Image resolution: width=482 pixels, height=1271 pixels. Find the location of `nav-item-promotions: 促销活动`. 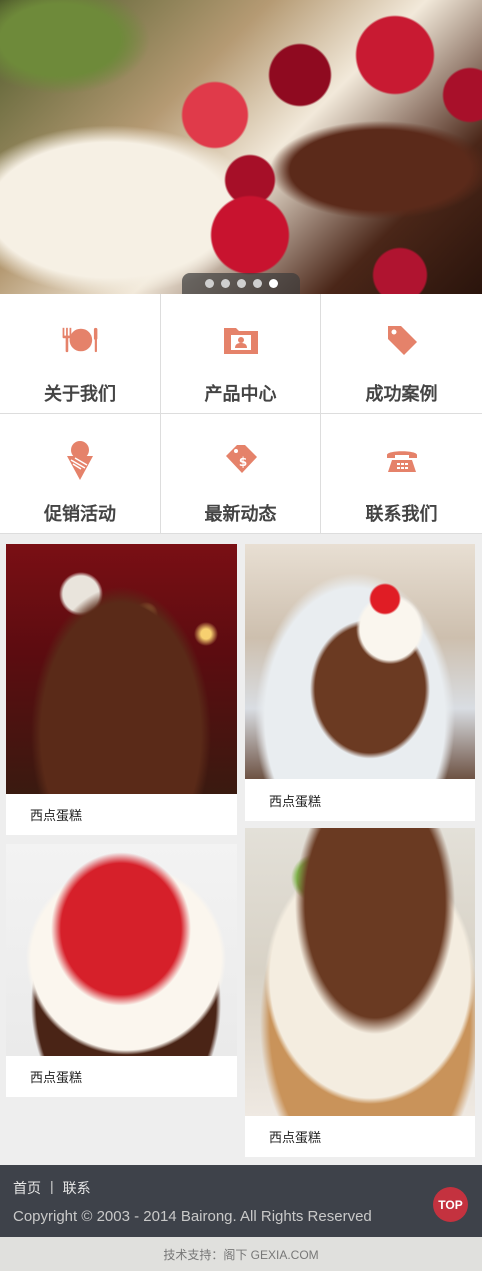

nav-item-promotions: 促销活动 is located at coordinates (80, 474).